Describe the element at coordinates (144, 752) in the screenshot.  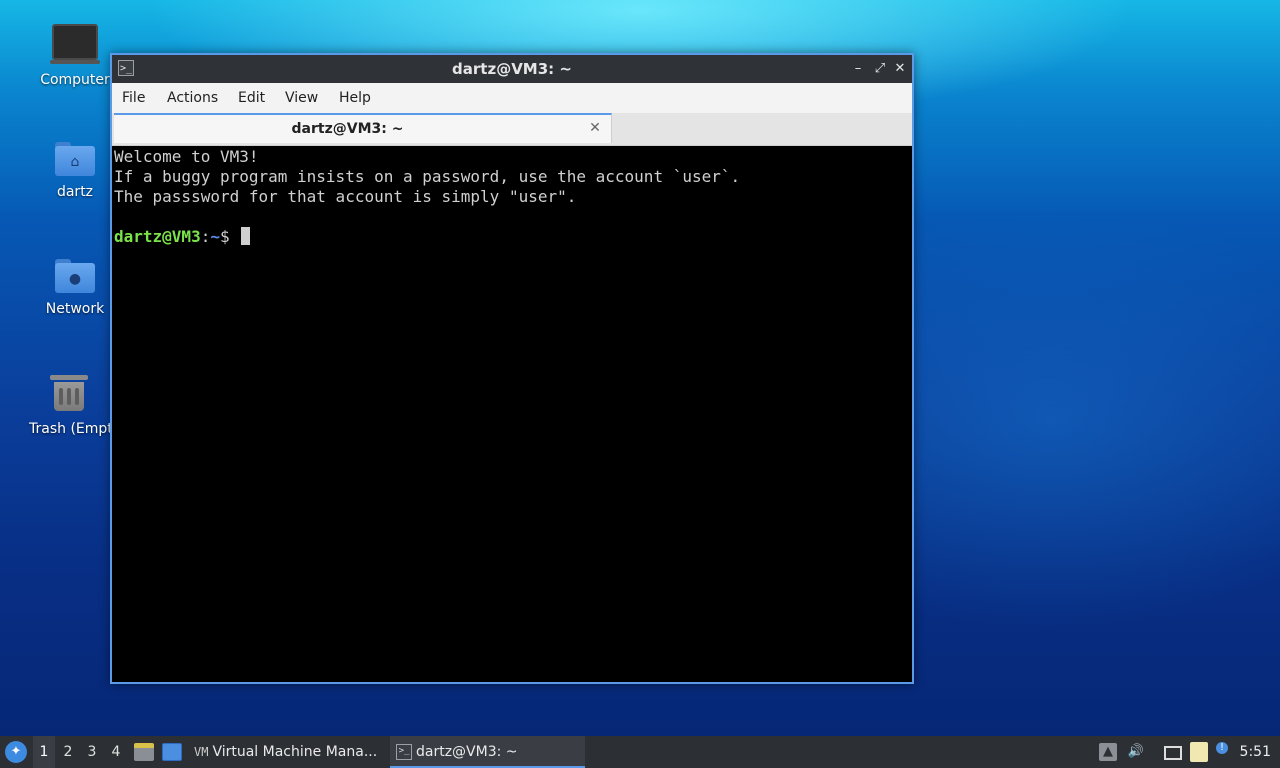
I see `file-manager-icon` at that location.